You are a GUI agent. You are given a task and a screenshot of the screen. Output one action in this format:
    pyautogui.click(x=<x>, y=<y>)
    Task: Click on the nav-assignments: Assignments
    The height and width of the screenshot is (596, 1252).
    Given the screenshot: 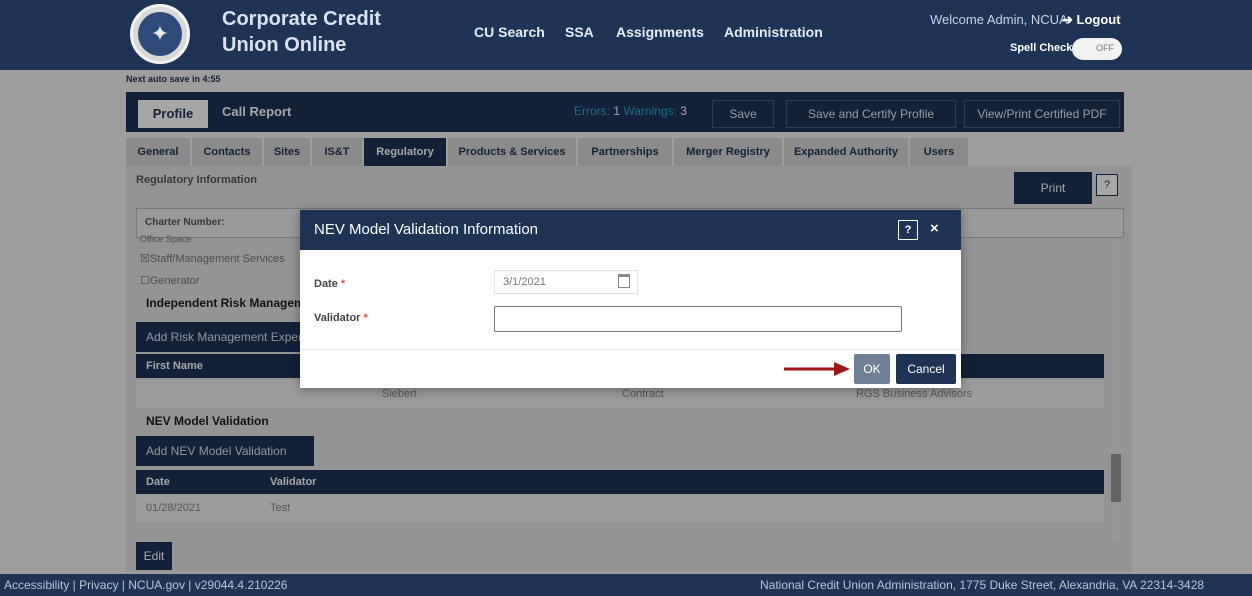 What is the action you would take?
    pyautogui.click(x=660, y=32)
    